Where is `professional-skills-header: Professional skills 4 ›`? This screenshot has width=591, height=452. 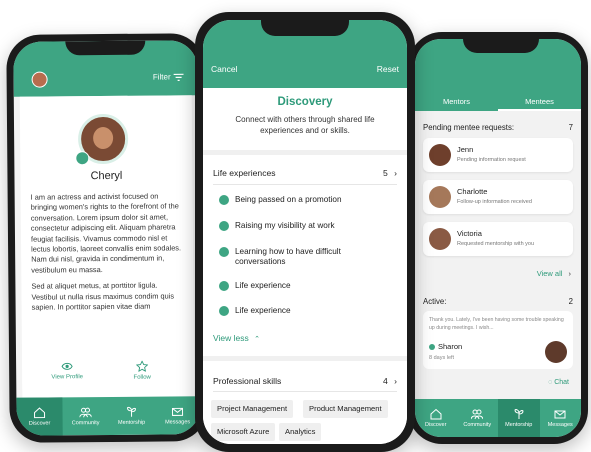
professional-skills-header: Professional skills 4 › is located at coordinates (305, 381).